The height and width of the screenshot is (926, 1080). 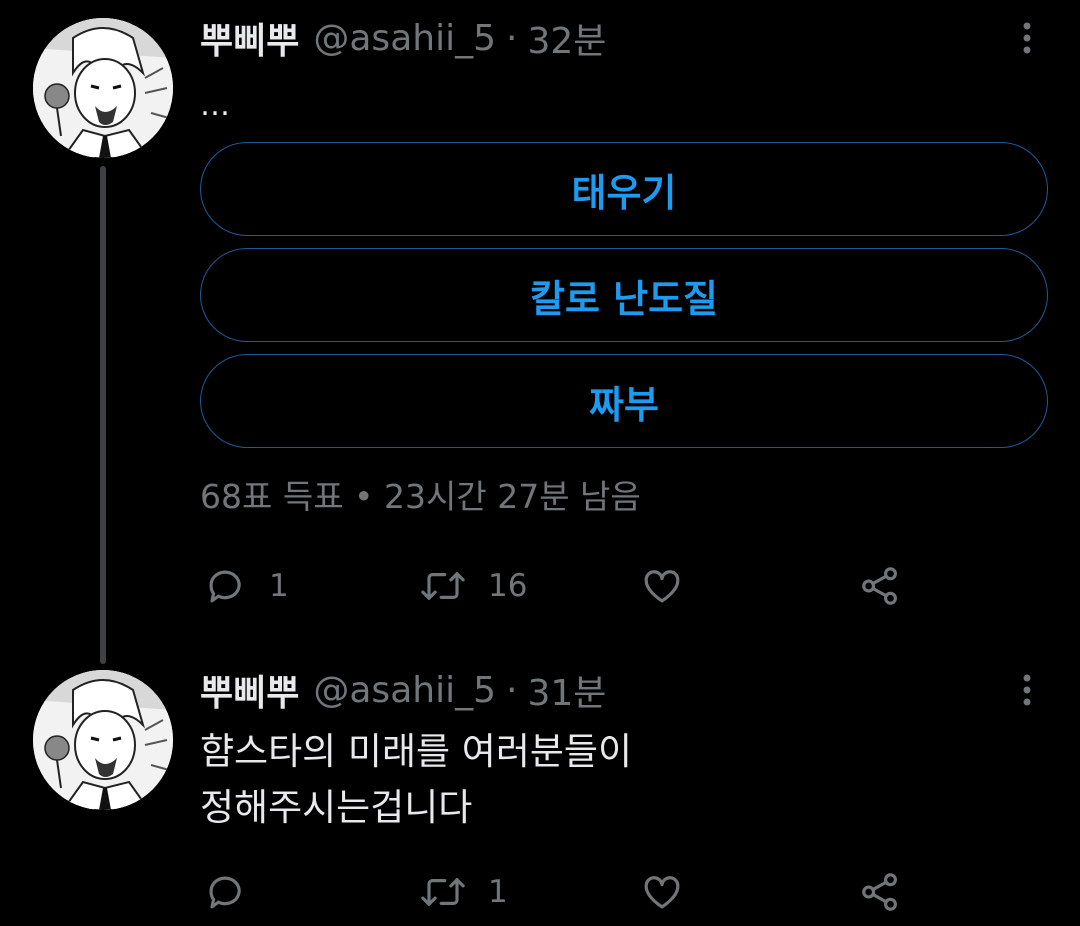 I want to click on reply-button: 1, so click(x=247, y=586).